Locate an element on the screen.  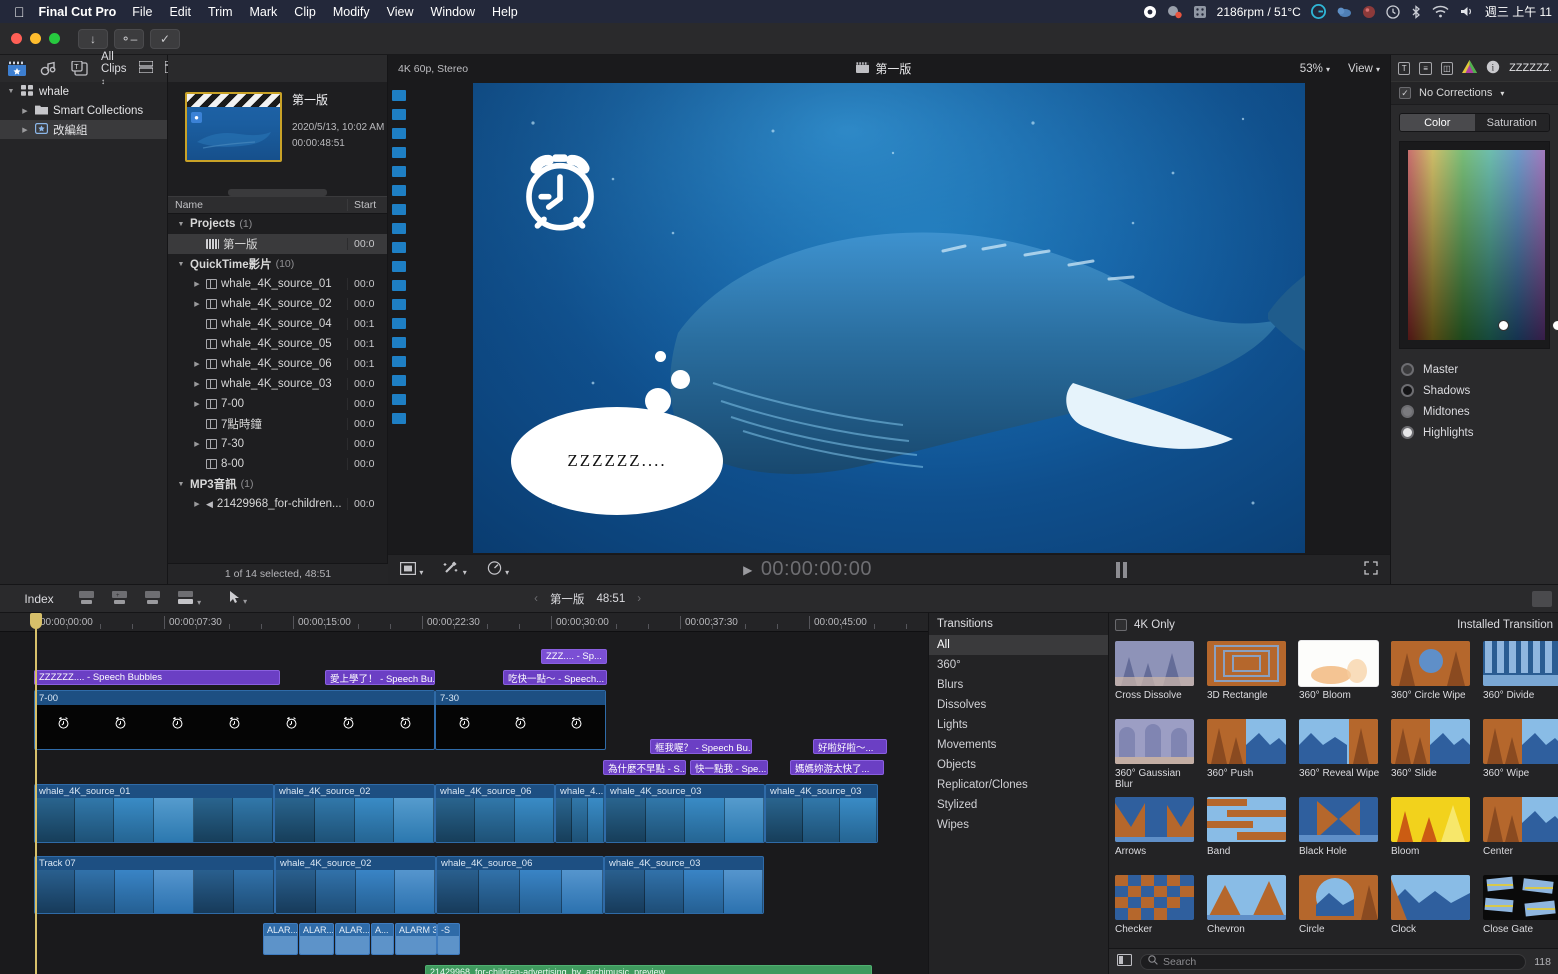
text-inspector-icon: T is located at coordinates (1404, 68).